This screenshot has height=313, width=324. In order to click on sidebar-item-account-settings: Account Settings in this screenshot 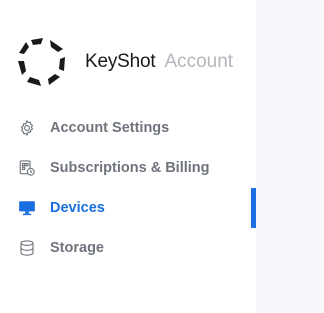, I will do `click(128, 128)`.